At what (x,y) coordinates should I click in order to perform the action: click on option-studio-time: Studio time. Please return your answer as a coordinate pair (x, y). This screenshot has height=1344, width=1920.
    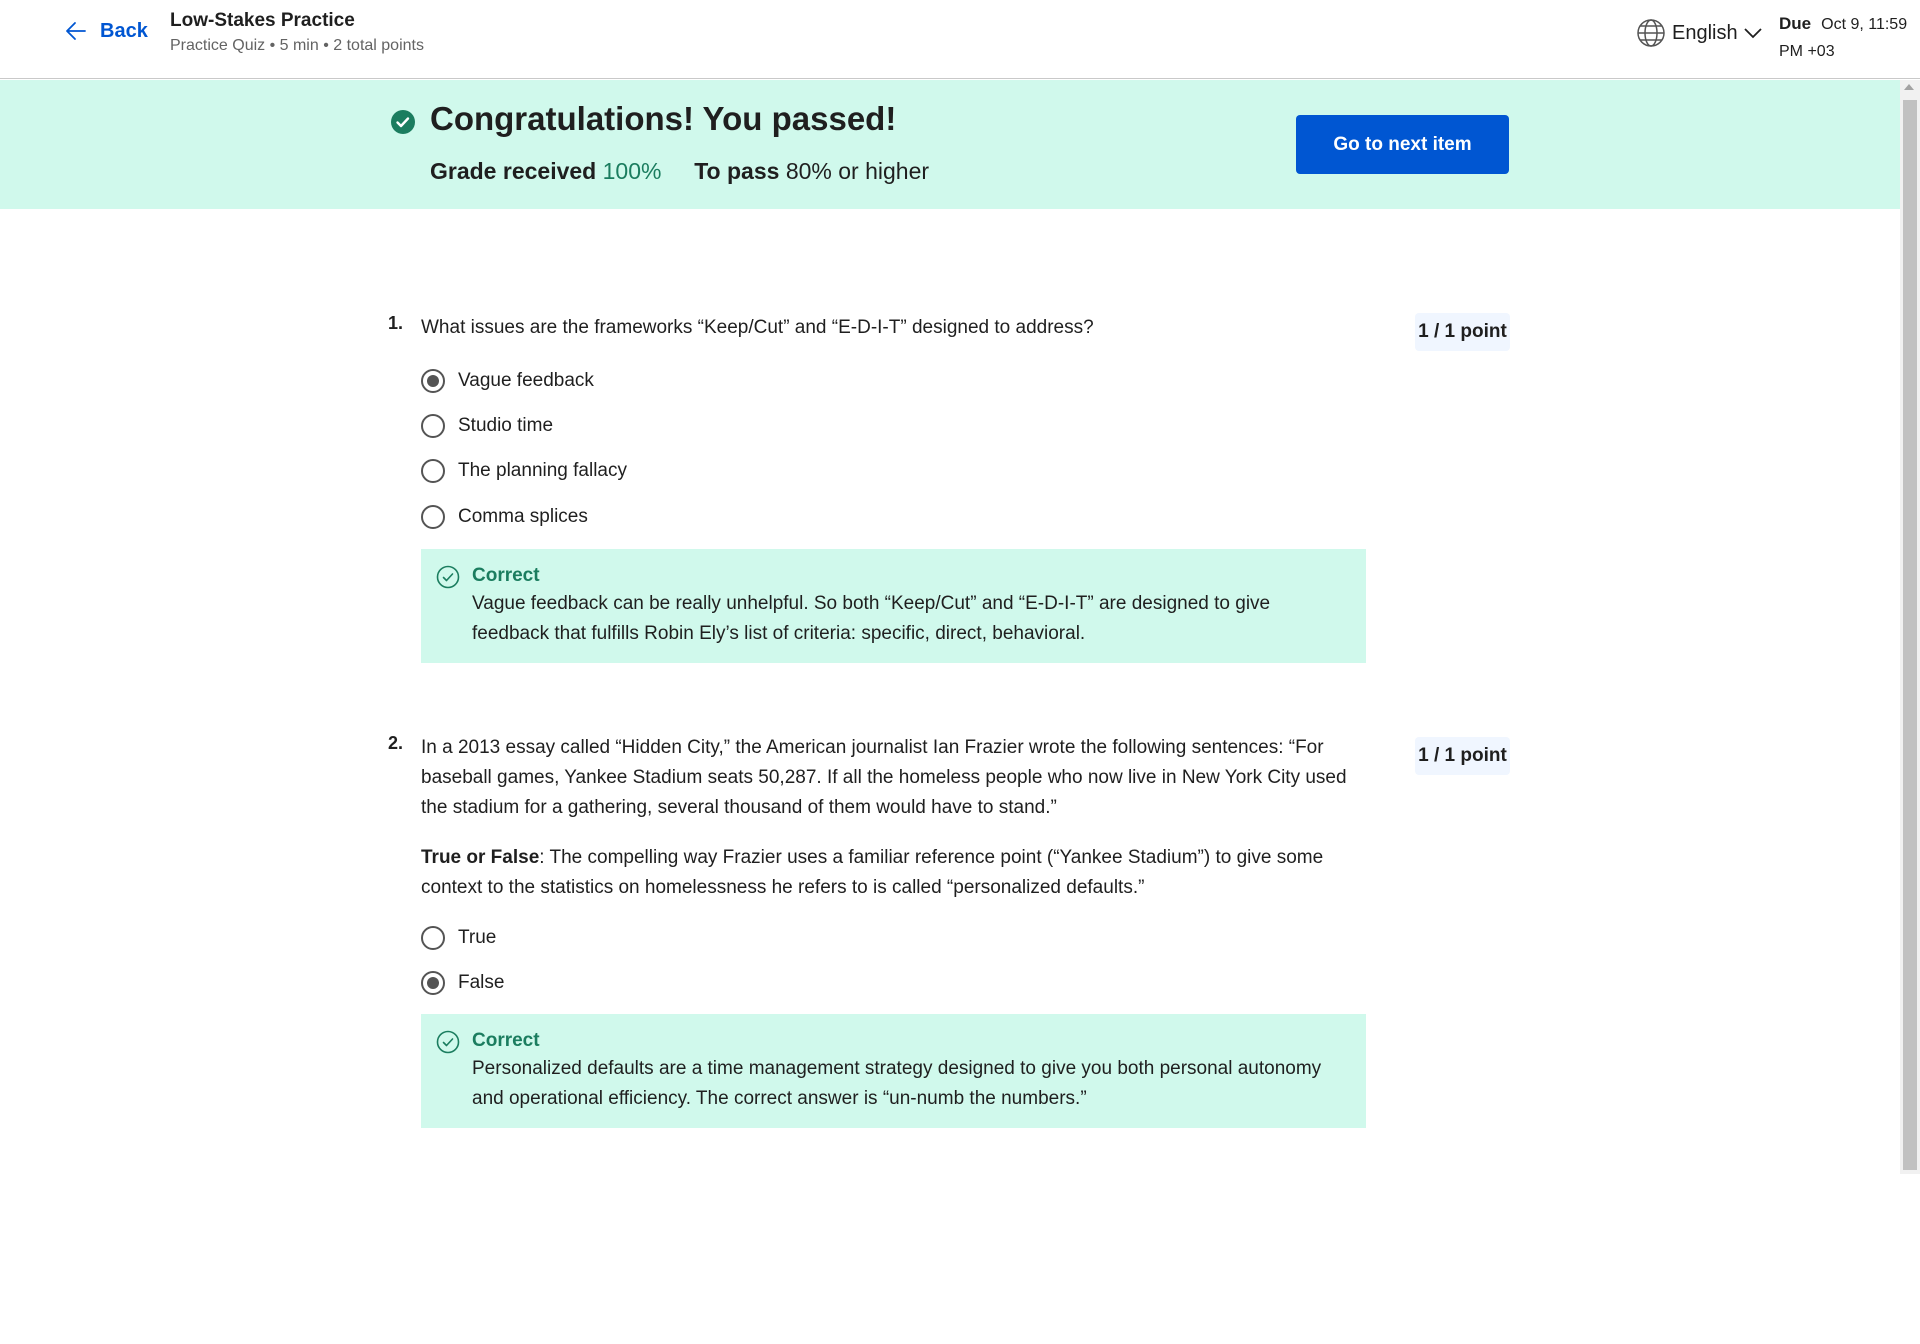
    Looking at the image, I should click on (487, 426).